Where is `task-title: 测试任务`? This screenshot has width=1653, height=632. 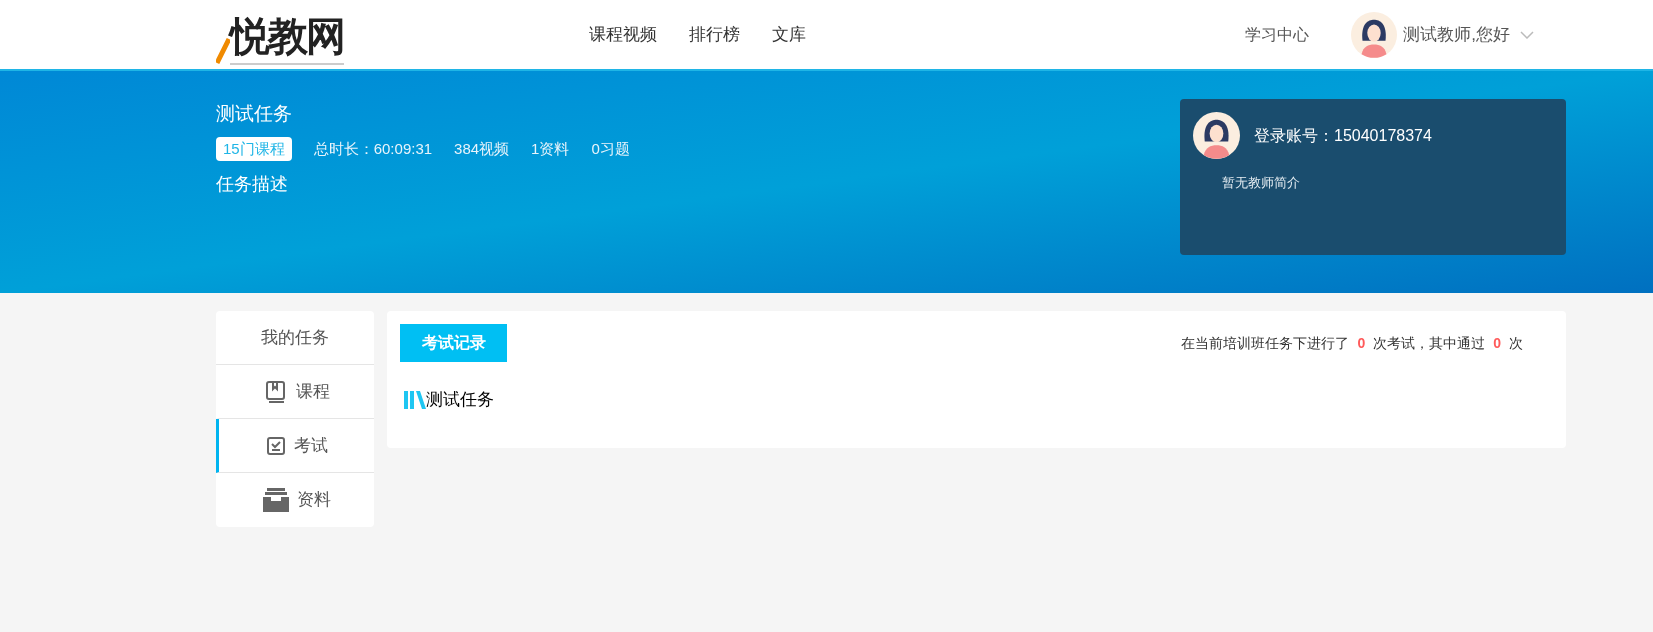 task-title: 测试任务 is located at coordinates (254, 114).